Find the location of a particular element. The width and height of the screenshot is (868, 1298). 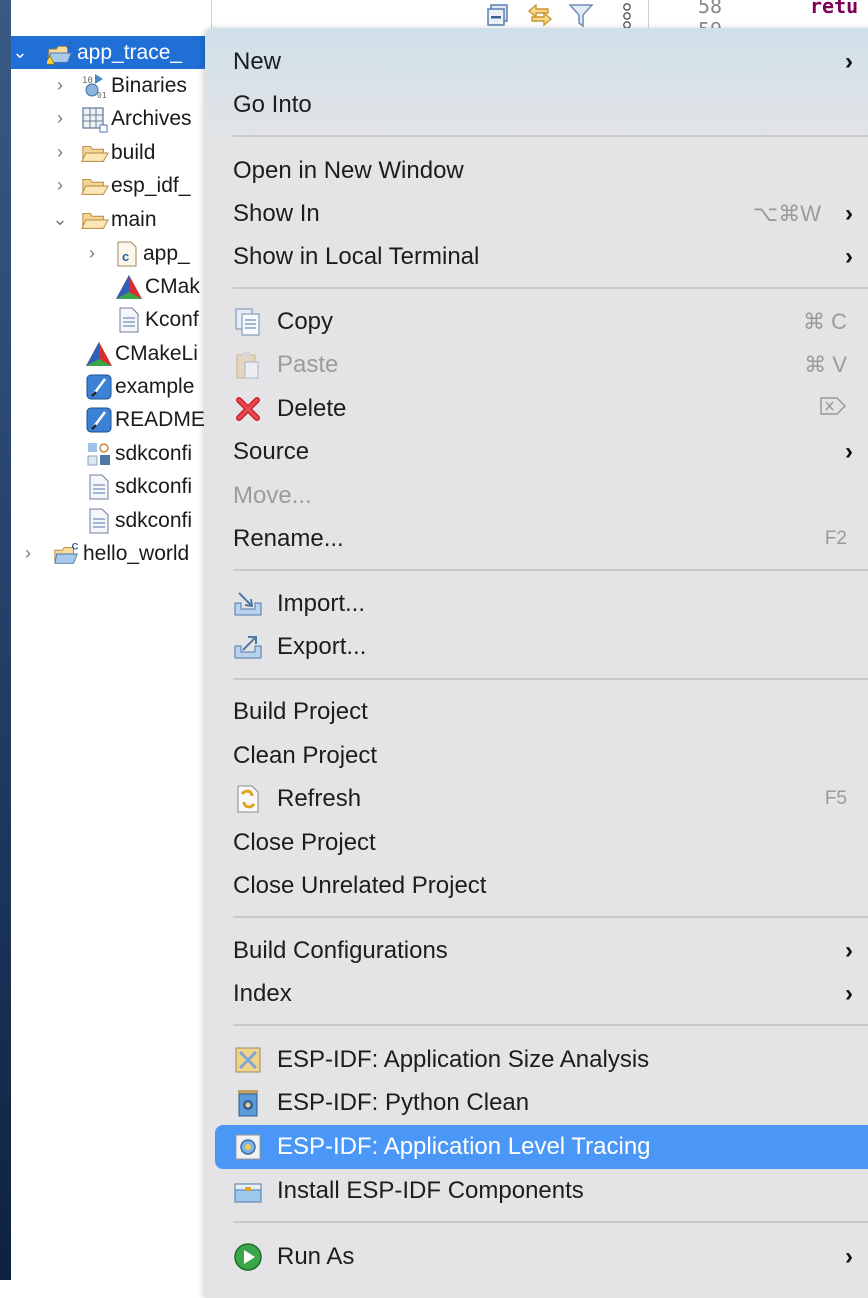

archives-icon is located at coordinates (95, 119).